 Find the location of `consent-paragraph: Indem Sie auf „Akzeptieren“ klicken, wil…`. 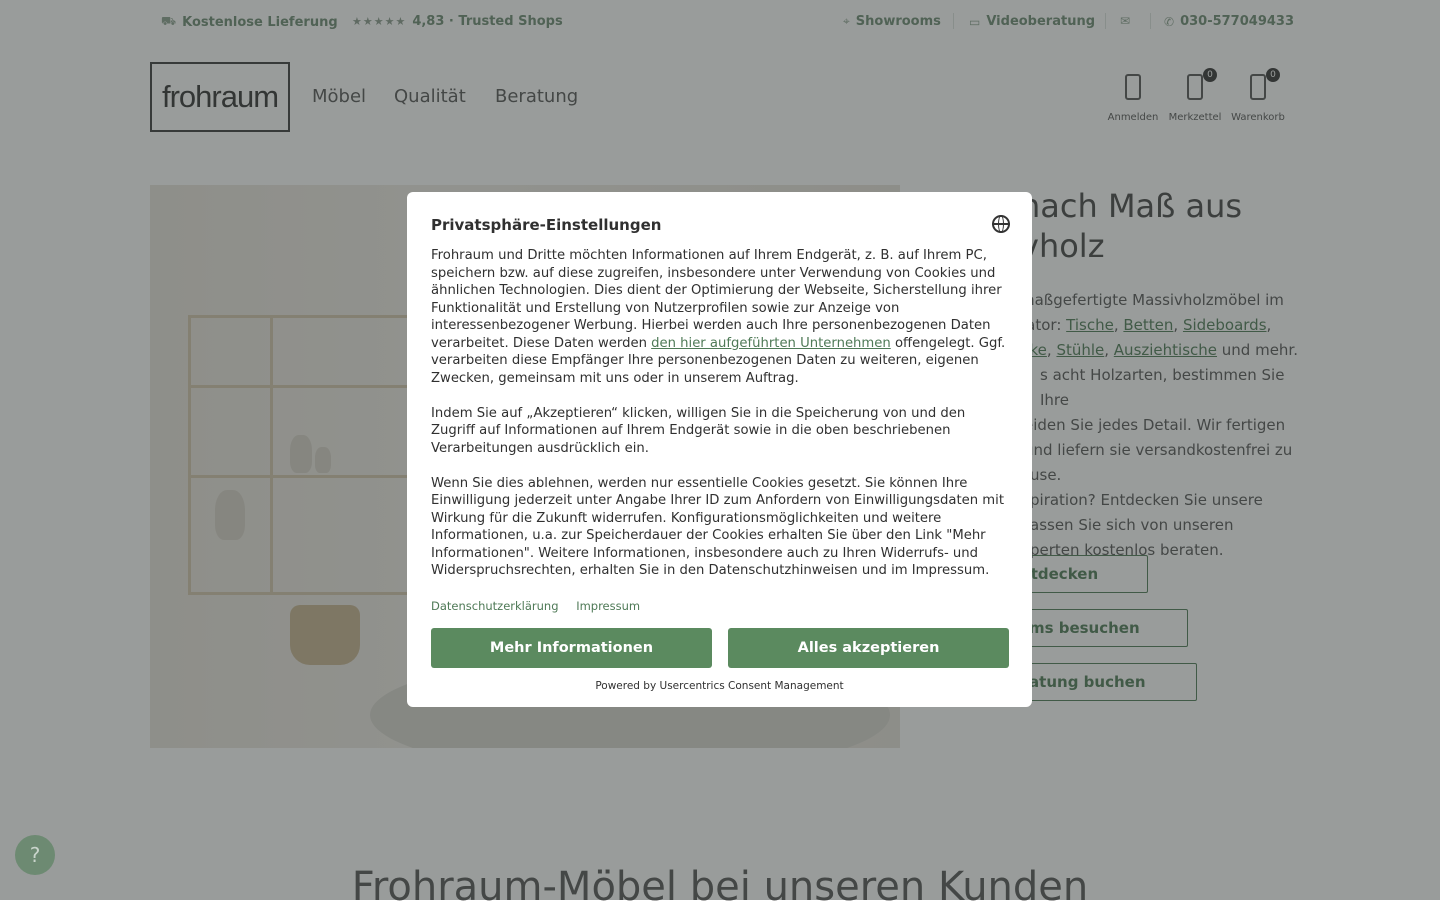

consent-paragraph: Indem Sie auf „Akzeptieren“ klicken, wil… is located at coordinates (698, 430).